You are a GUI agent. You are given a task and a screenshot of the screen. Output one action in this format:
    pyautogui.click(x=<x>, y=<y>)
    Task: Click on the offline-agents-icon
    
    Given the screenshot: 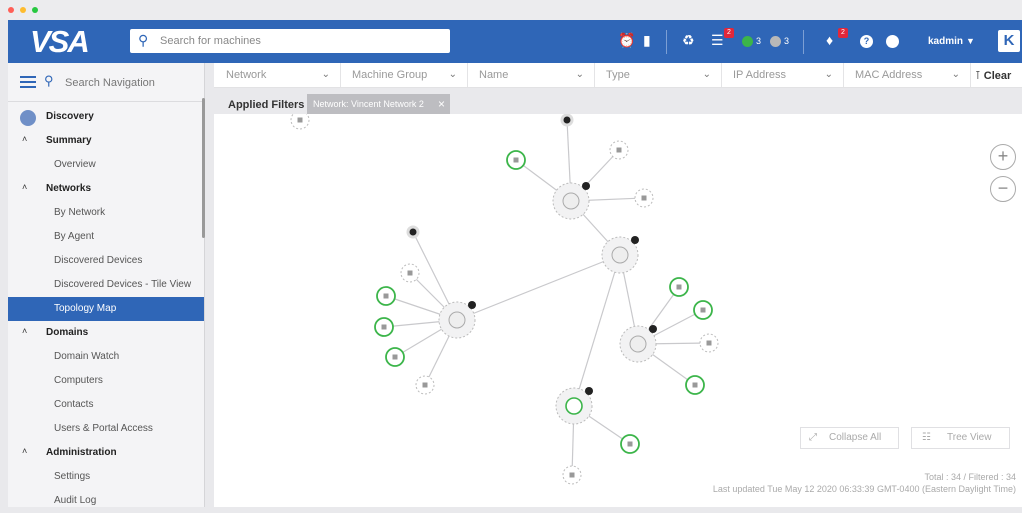 What is the action you would take?
    pyautogui.click(x=775, y=41)
    